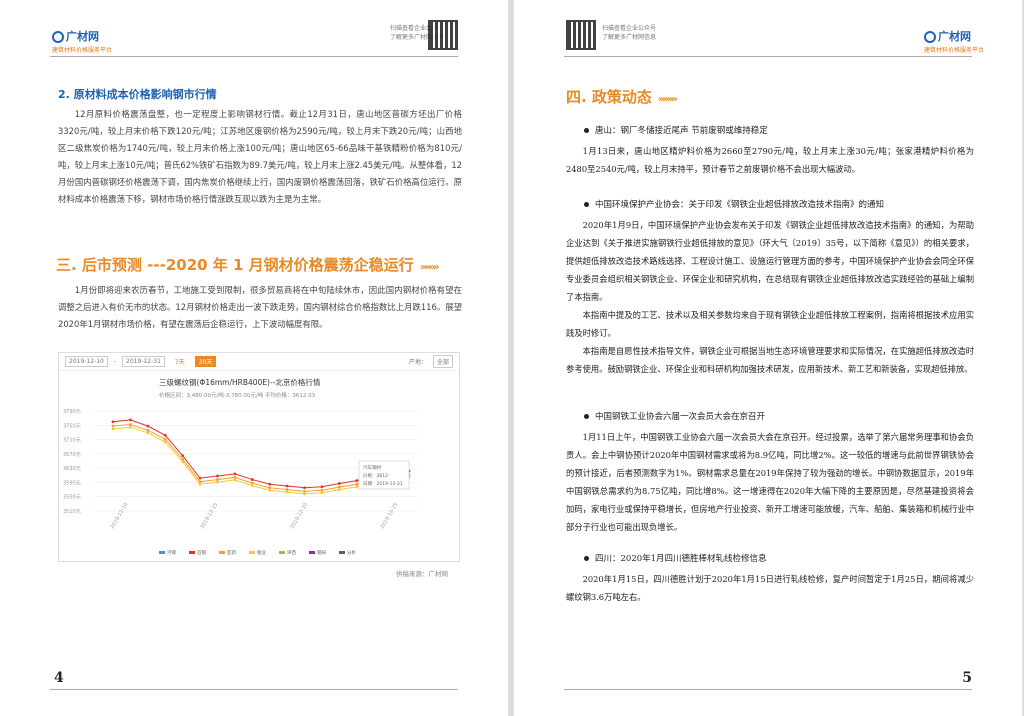 Image resolution: width=1024 pixels, height=716 pixels. What do you see at coordinates (674, 416) in the screenshot?
I see `news-item-title: 中国钢铁工业协会六届一次会员大会在京召开` at bounding box center [674, 416].